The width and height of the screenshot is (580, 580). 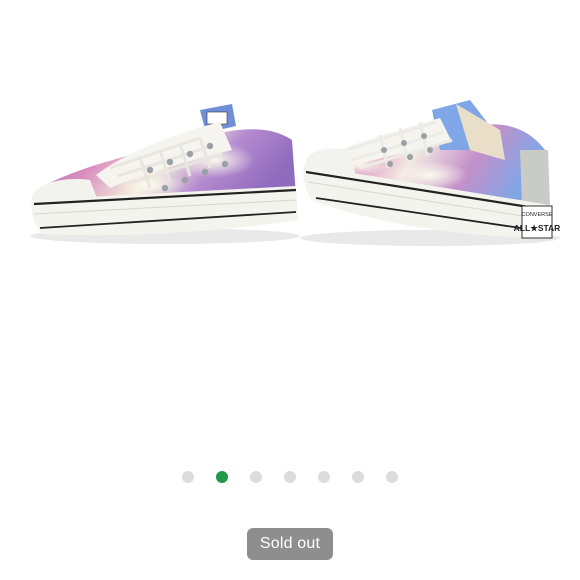 What do you see at coordinates (430, 173) in the screenshot?
I see `right-shoe: CONVERSE ALL★STAR` at bounding box center [430, 173].